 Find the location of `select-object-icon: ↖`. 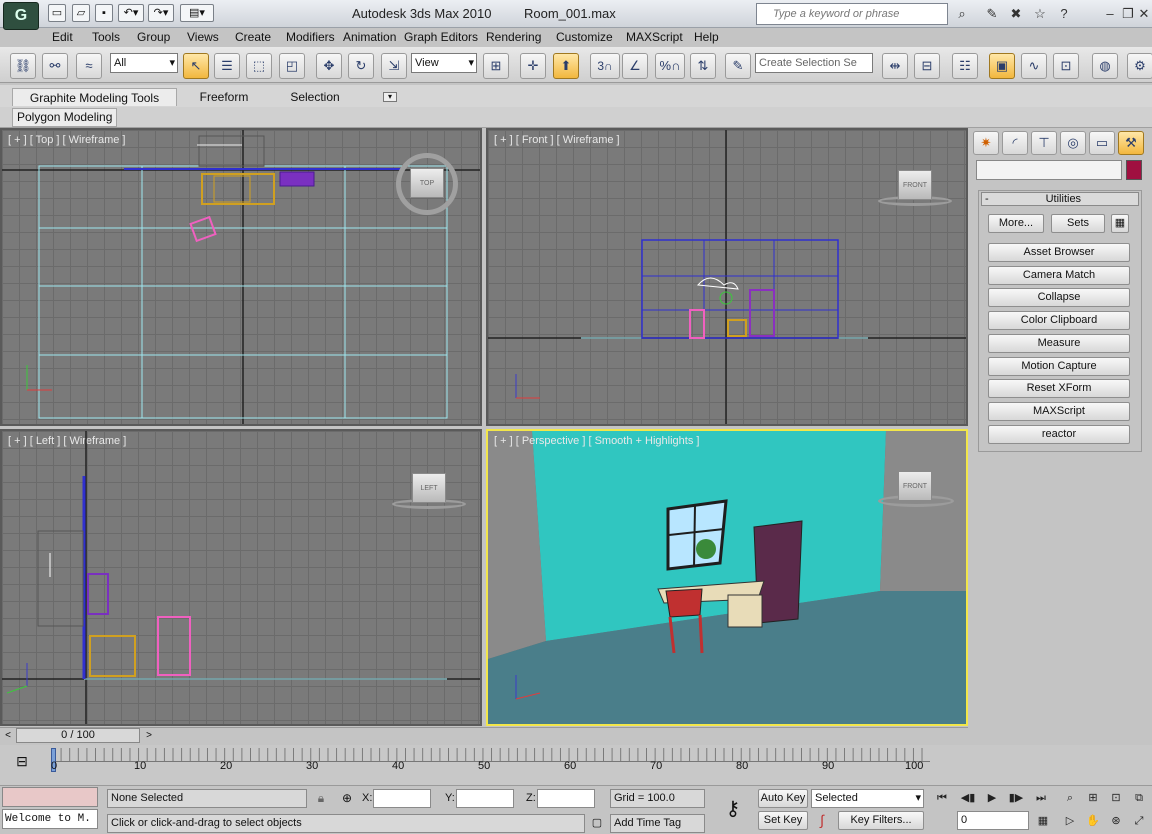

select-object-icon: ↖ is located at coordinates (196, 66).